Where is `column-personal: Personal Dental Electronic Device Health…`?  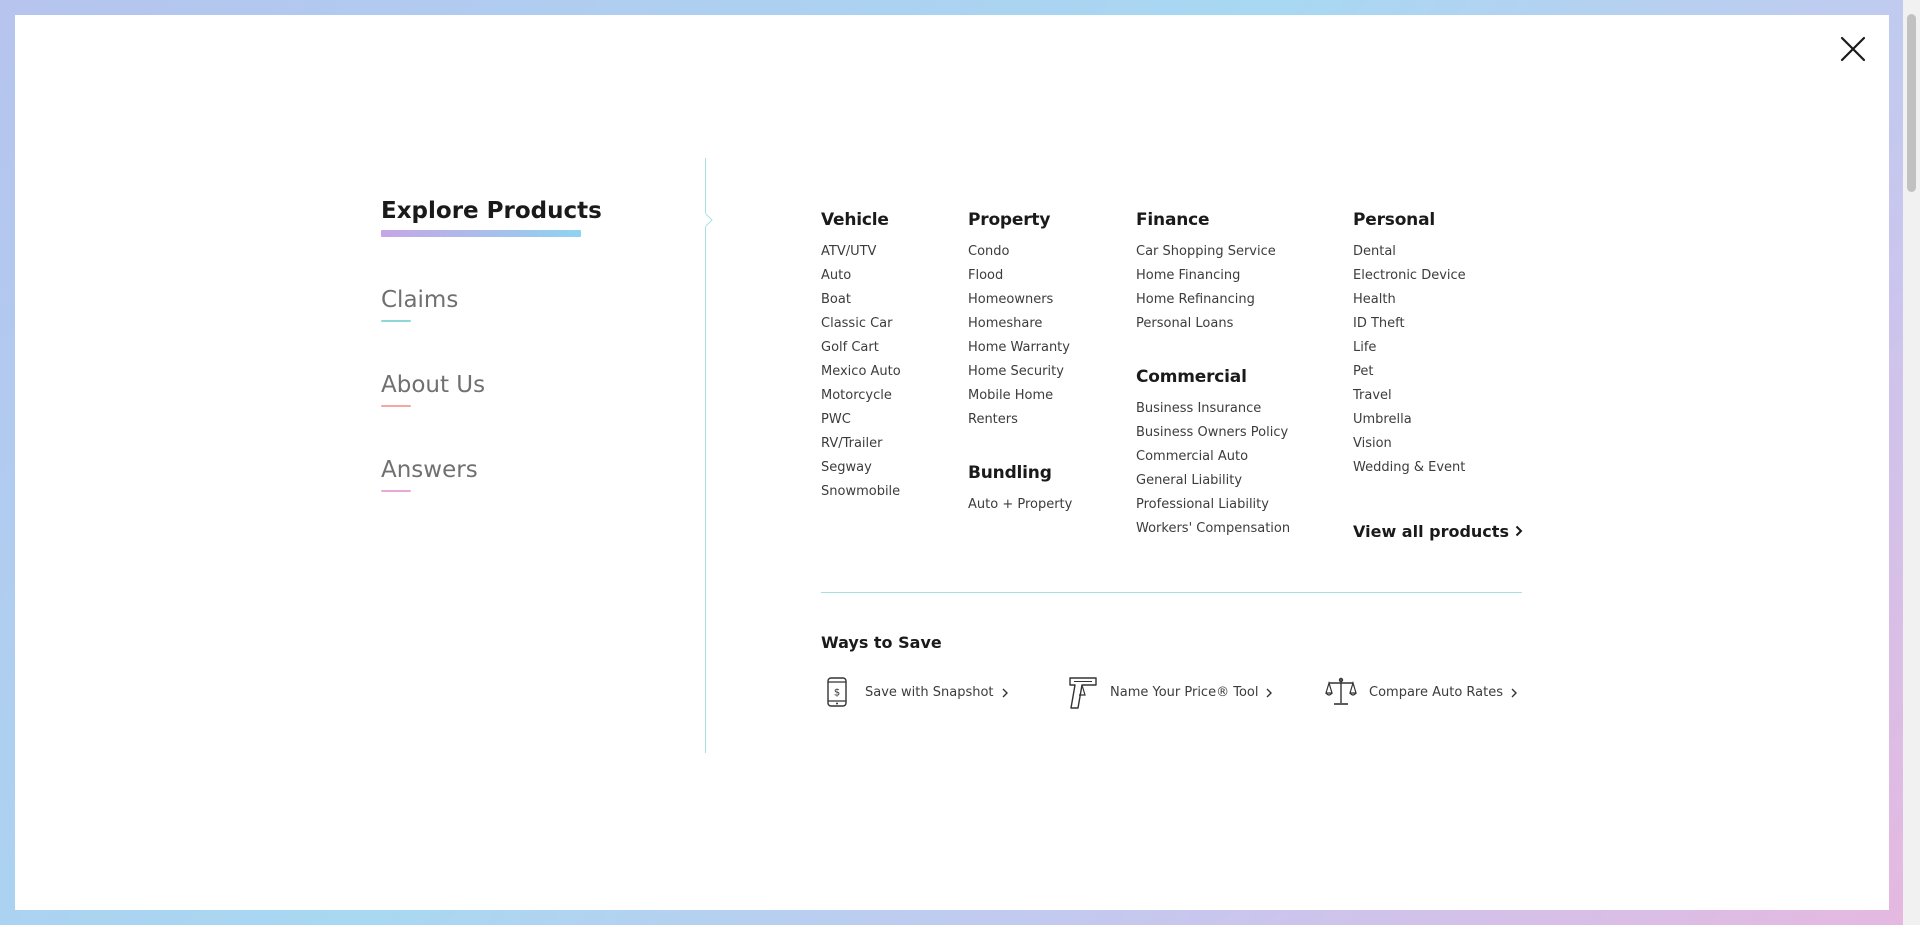 column-personal: Personal Dental Electronic Device Health… is located at coordinates (1409, 358).